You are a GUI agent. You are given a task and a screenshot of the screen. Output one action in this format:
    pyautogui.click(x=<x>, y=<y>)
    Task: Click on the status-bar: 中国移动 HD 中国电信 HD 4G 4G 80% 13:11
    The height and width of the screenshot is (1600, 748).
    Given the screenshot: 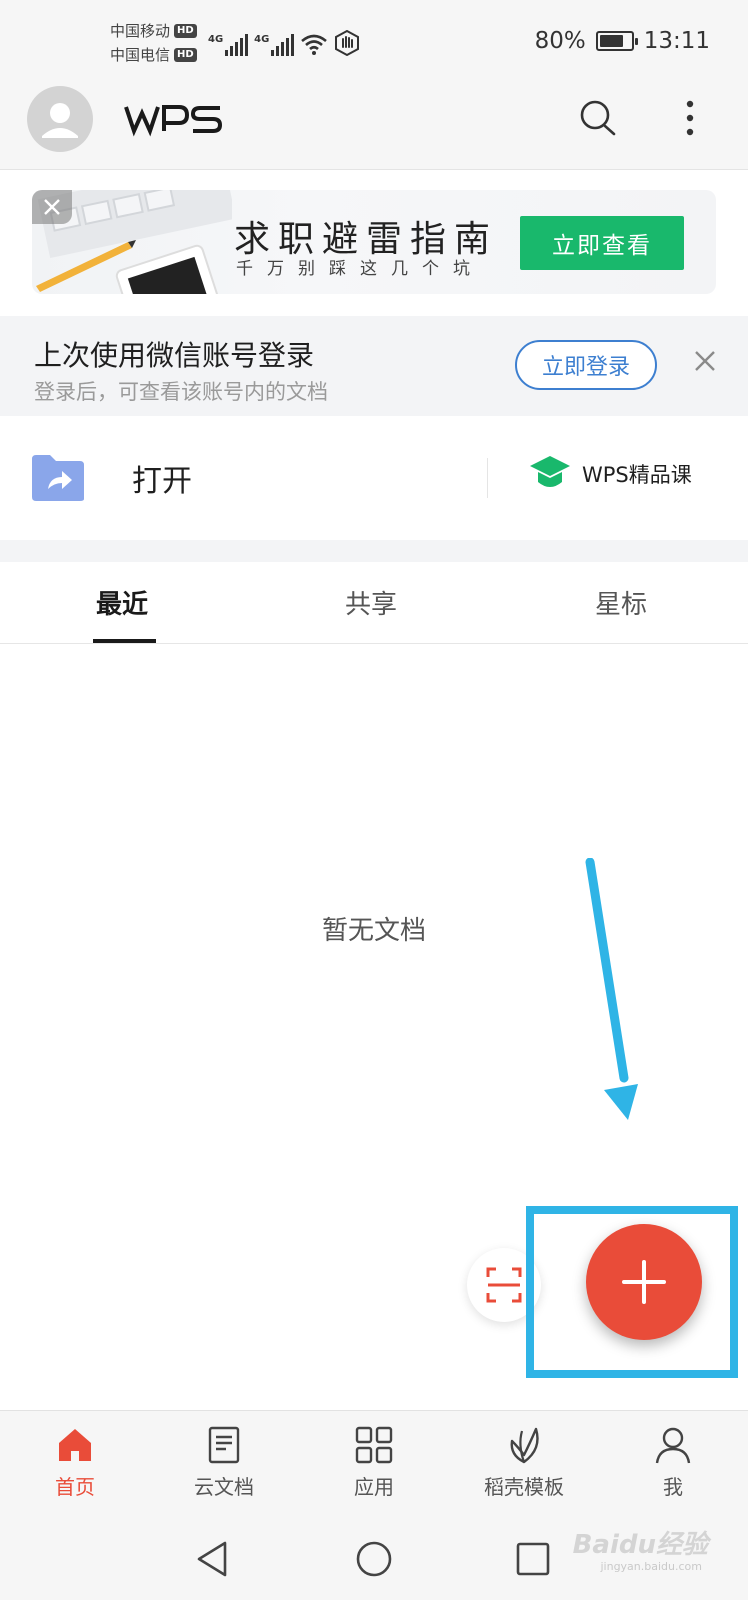 What is the action you would take?
    pyautogui.click(x=374, y=41)
    